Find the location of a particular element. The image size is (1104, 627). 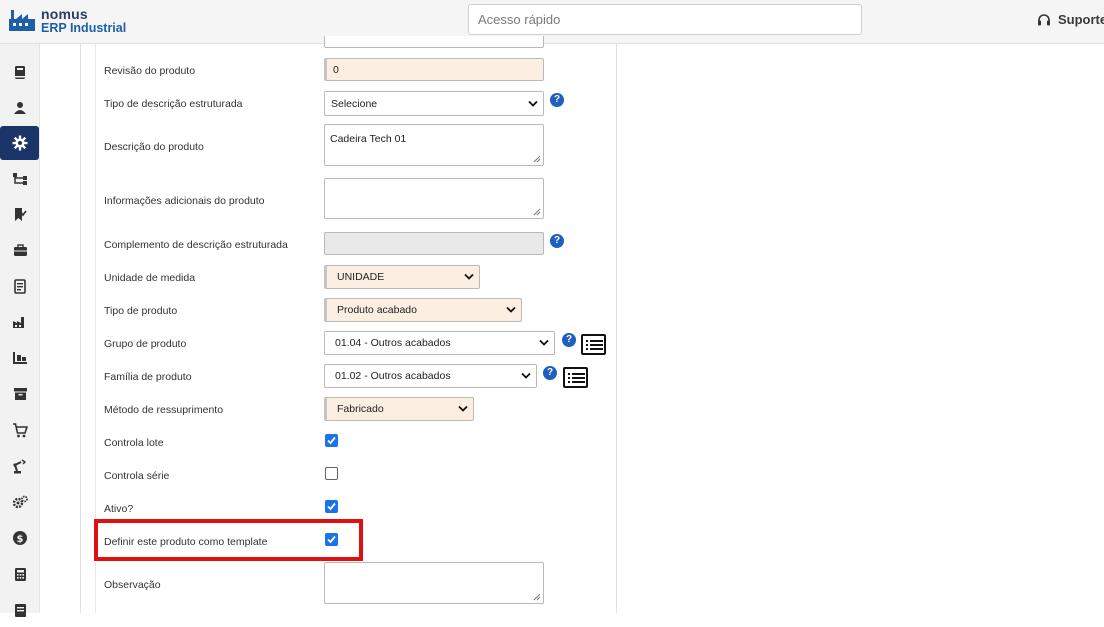

label-complemento: Complemento de descrição estruturada is located at coordinates (196, 245).